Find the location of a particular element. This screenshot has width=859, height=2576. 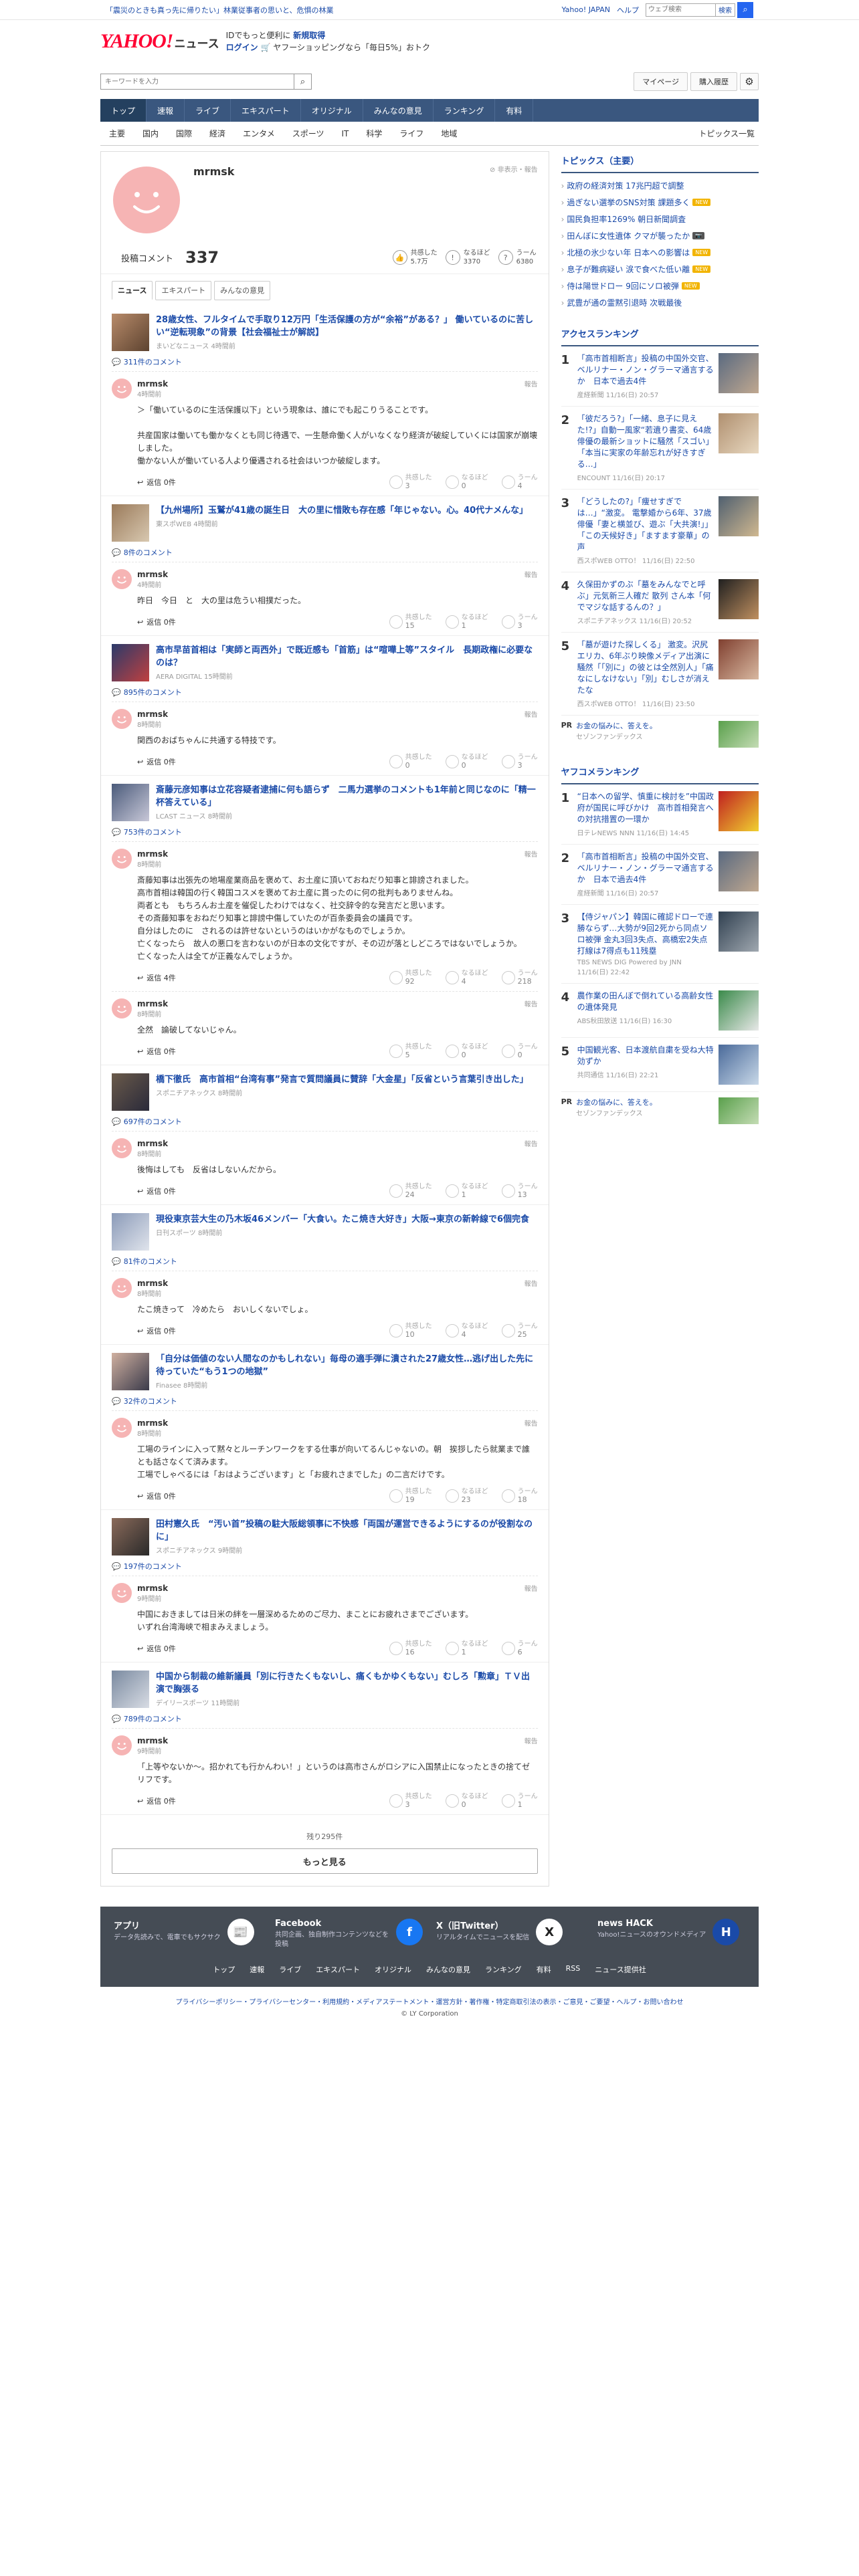

vote-hmm: うーん 218 is located at coordinates (519, 978).